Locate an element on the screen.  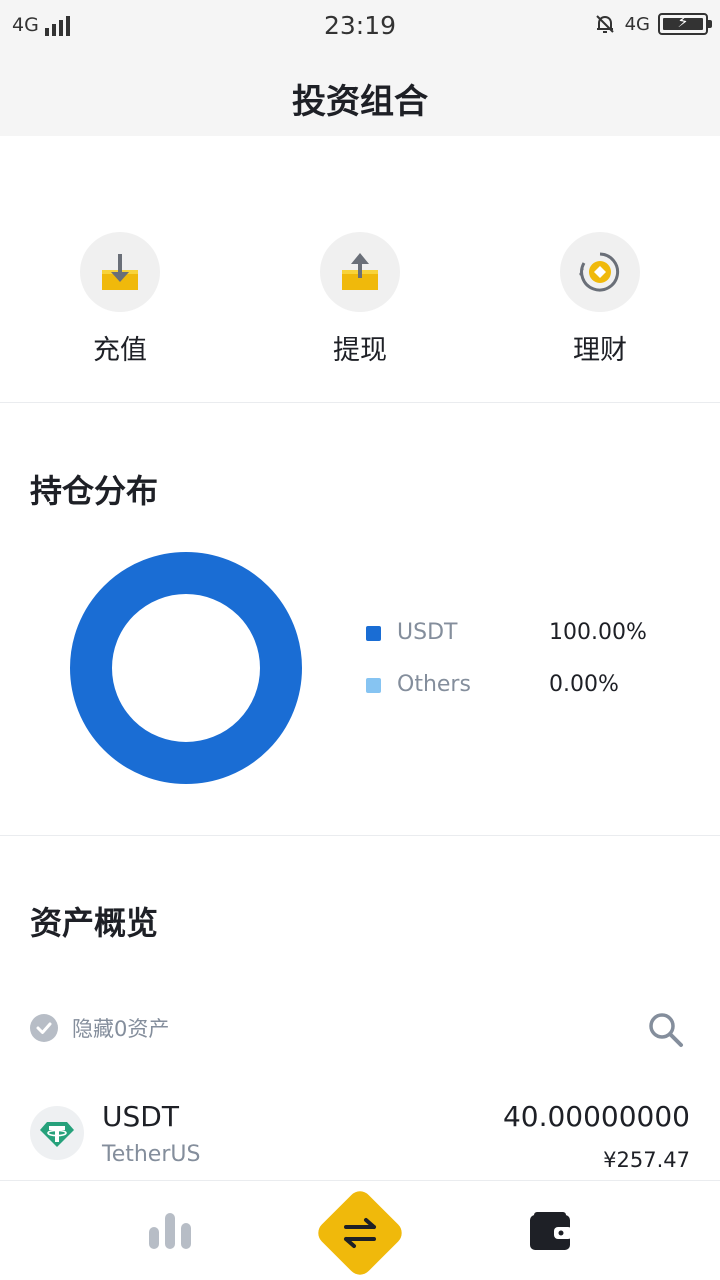
title-bar: 投资组合 is located at coordinates (360, 94).